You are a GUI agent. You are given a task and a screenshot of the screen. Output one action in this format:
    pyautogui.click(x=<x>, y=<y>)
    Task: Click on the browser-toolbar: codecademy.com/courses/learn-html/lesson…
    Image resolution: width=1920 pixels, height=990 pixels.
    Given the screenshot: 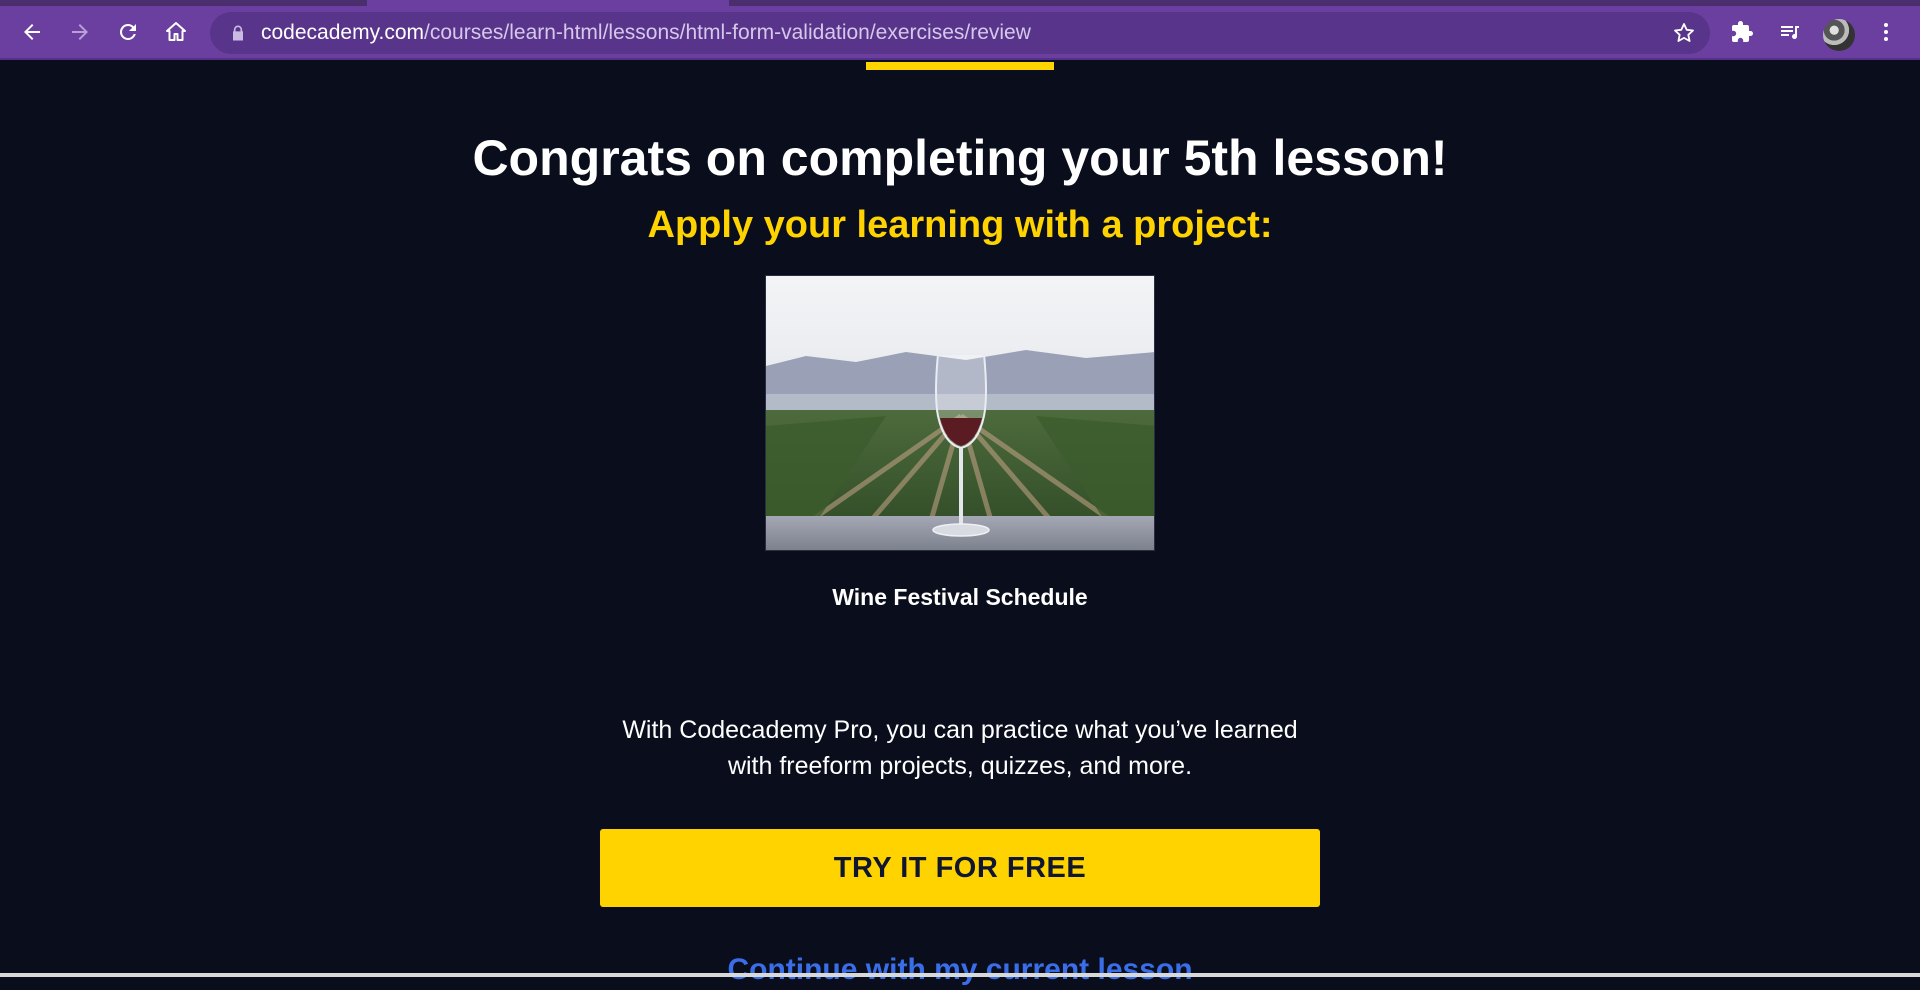 What is the action you would take?
    pyautogui.click(x=960, y=33)
    